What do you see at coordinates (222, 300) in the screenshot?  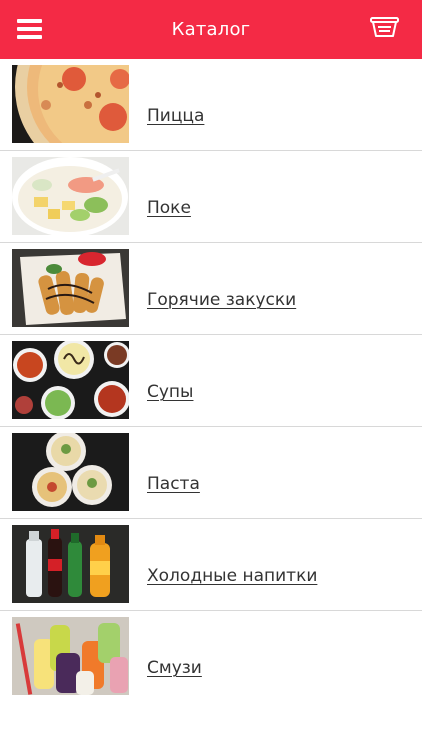 I see `catalog-item-label: Горячие закуски` at bounding box center [222, 300].